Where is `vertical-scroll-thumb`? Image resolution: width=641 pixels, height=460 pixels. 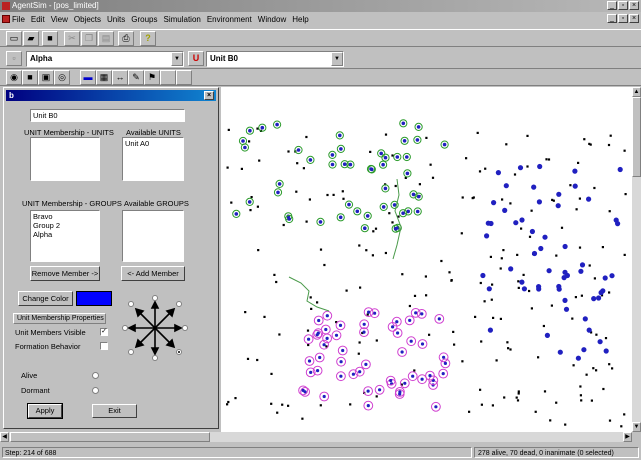 vertical-scroll-thumb is located at coordinates (636, 137).